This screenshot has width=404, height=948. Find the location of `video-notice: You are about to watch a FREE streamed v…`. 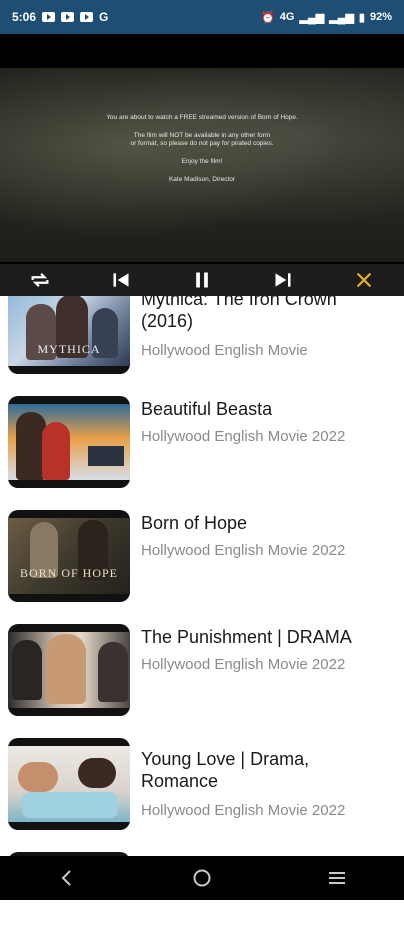

video-notice: You are about to watch a FREE streamed v… is located at coordinates (202, 152).